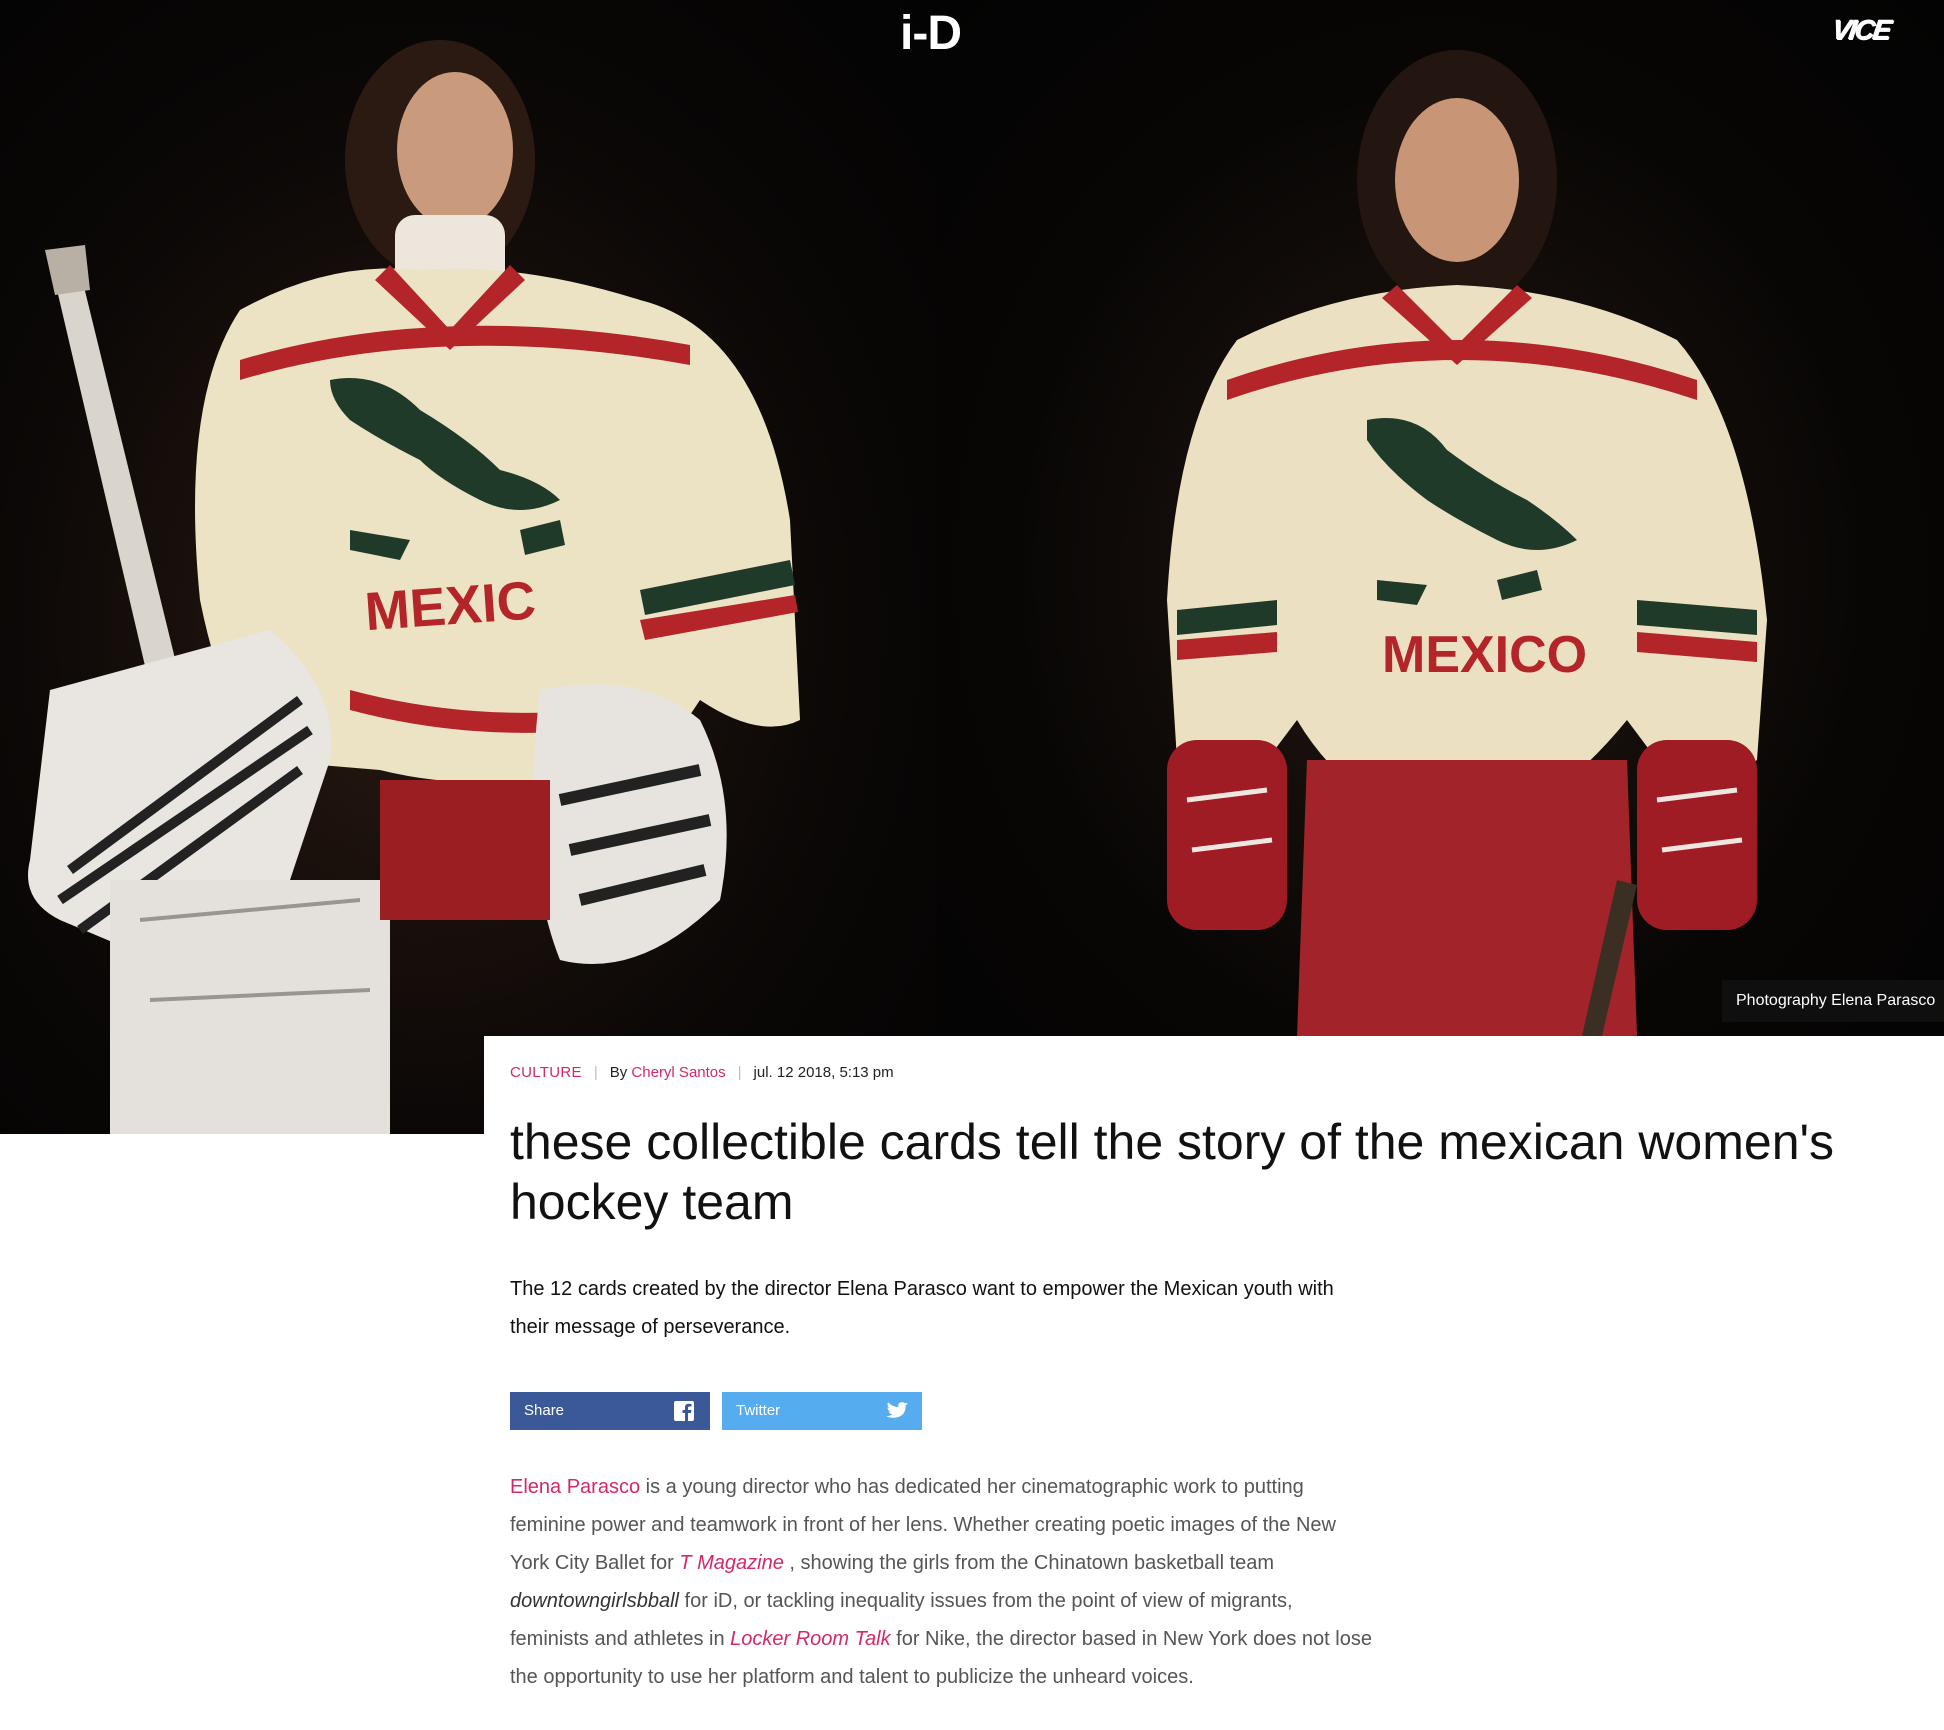 Image resolution: width=1944 pixels, height=1730 pixels. Describe the element at coordinates (684, 1411) in the screenshot. I see `facebook-icon` at that location.